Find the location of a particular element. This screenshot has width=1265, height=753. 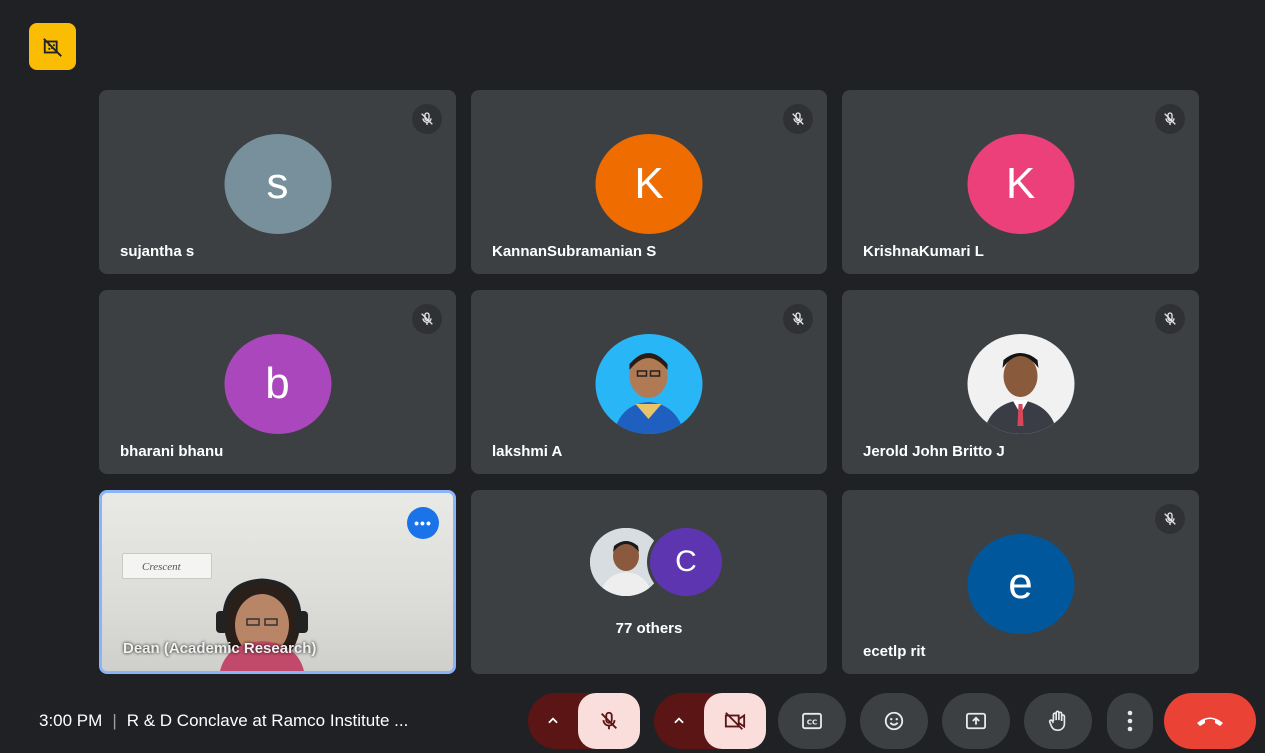

avatar: b is located at coordinates (277, 384).